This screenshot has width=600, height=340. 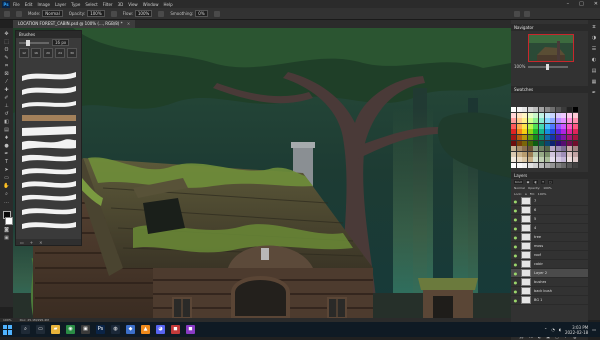 I want to click on channels-panel-icon: ▦, so click(x=594, y=82).